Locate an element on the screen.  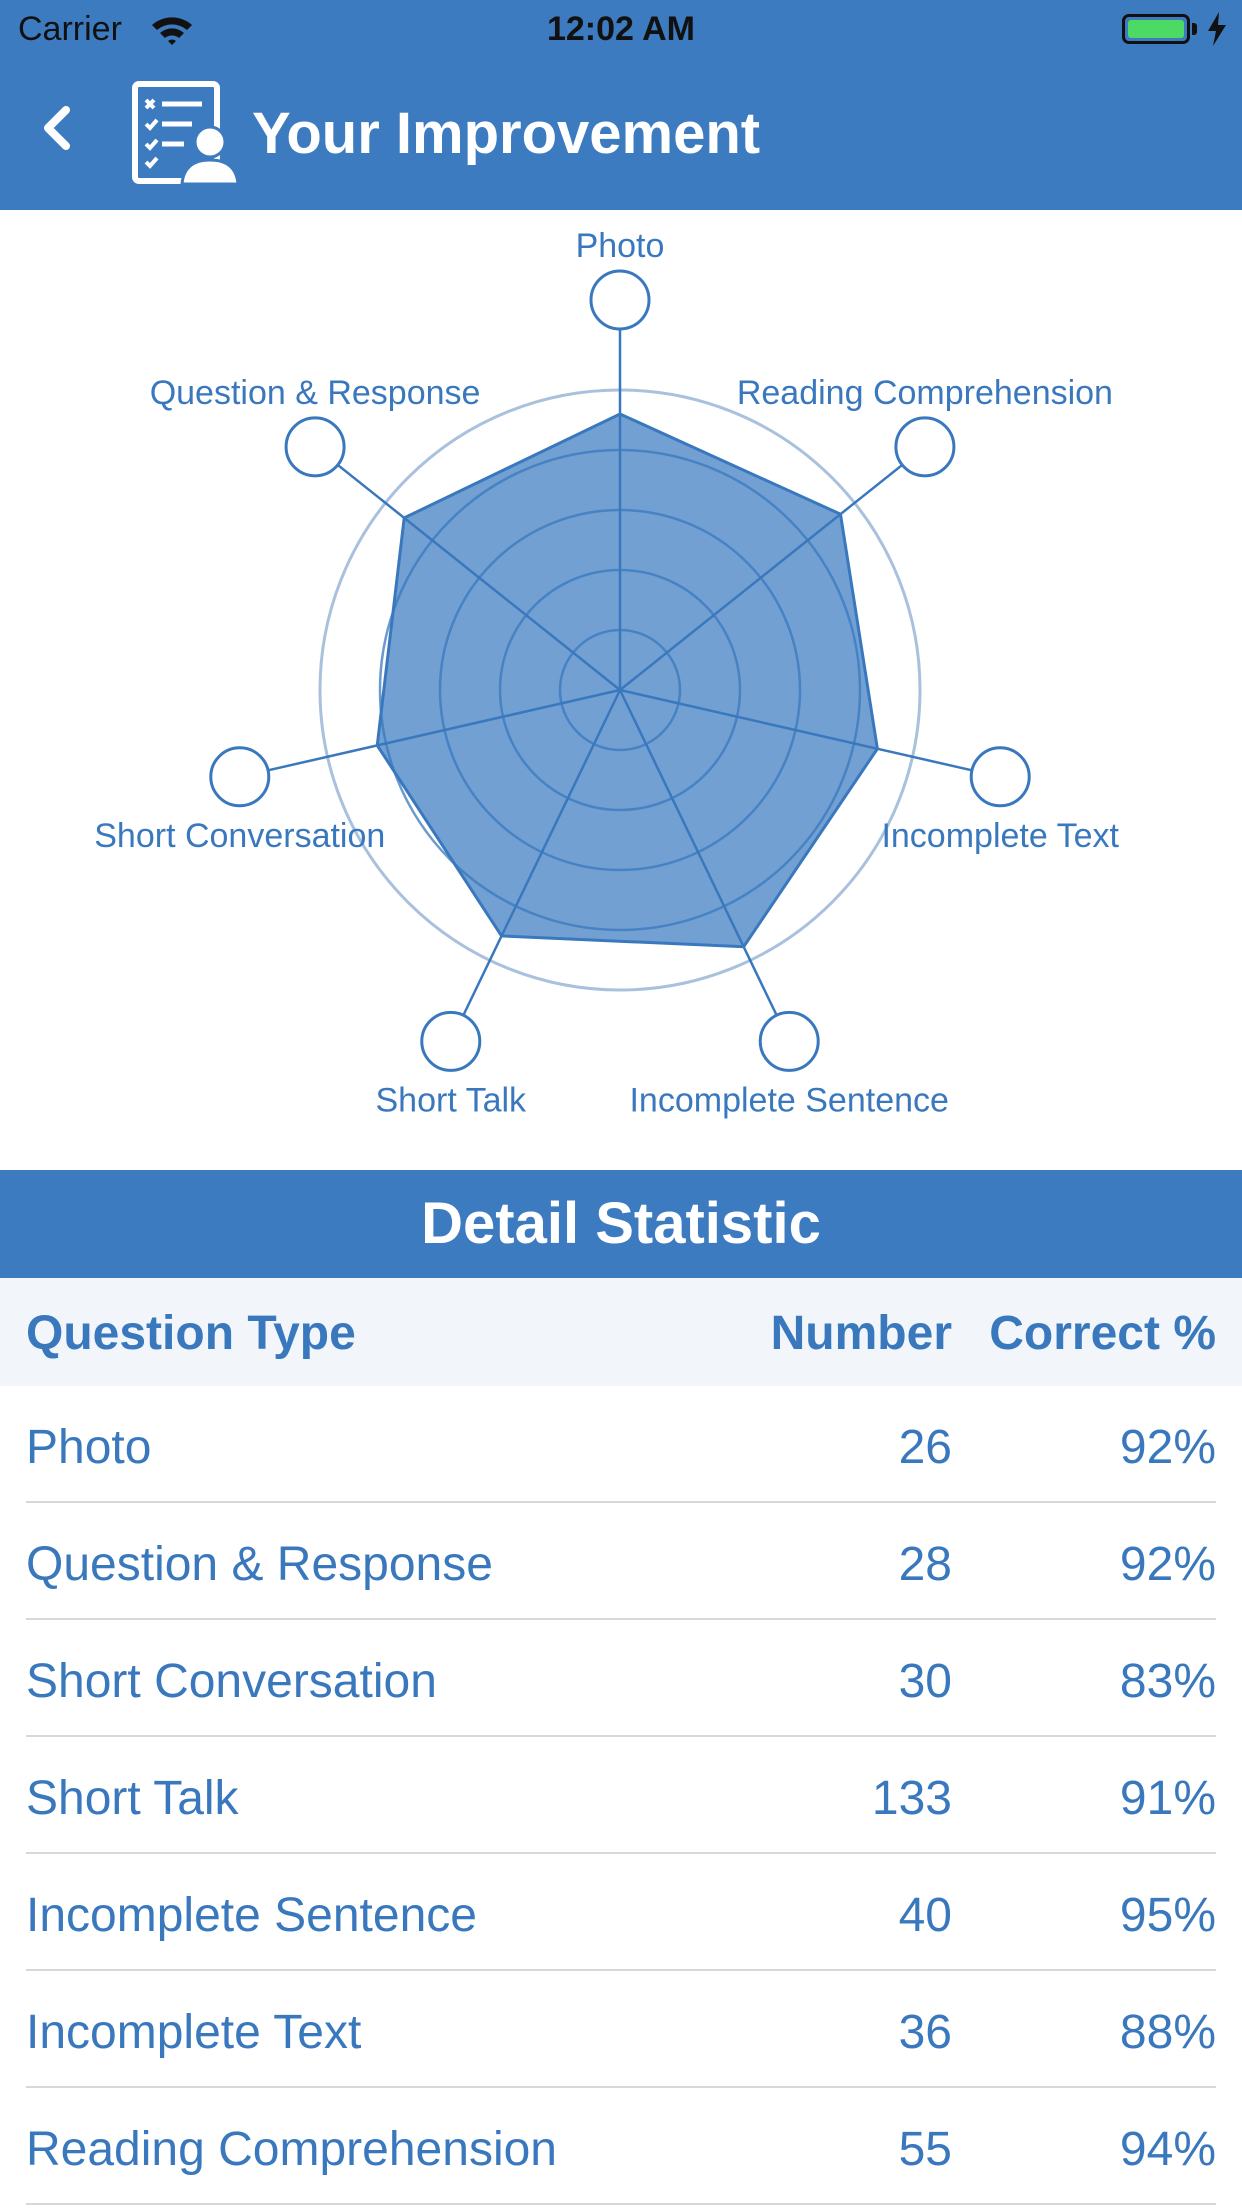
row-type: Short Talk is located at coordinates (132, 1798).